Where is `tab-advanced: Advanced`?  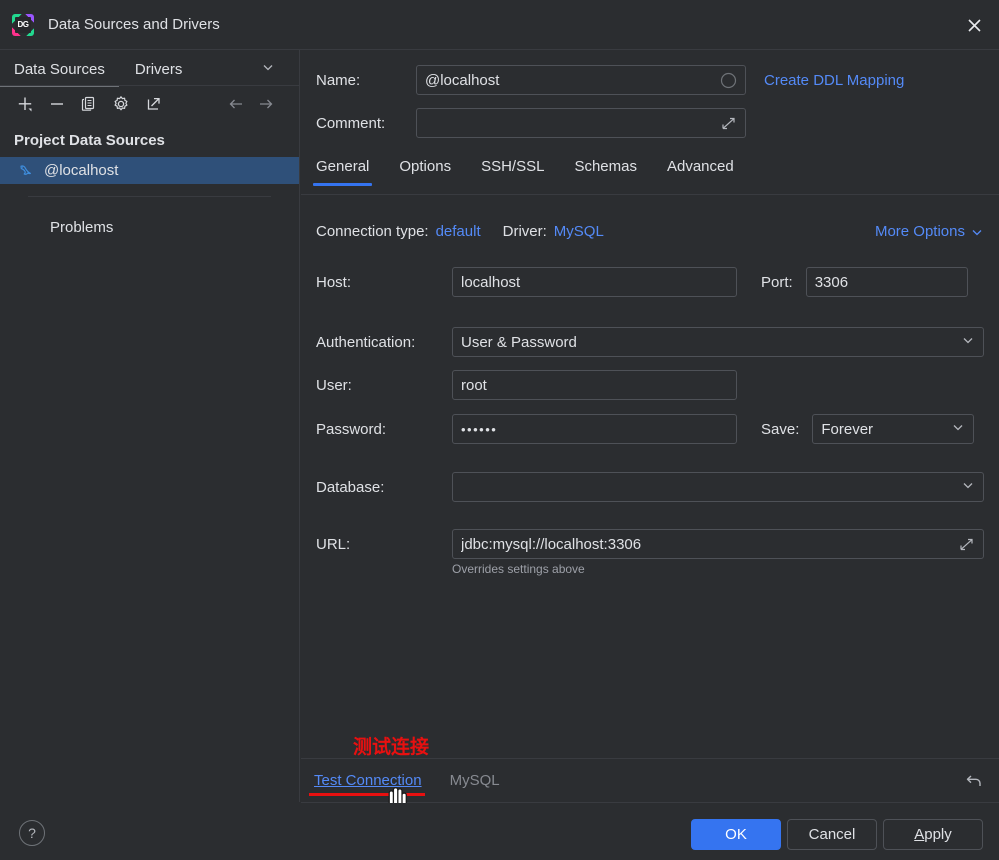
tab-advanced: Advanced is located at coordinates (700, 172).